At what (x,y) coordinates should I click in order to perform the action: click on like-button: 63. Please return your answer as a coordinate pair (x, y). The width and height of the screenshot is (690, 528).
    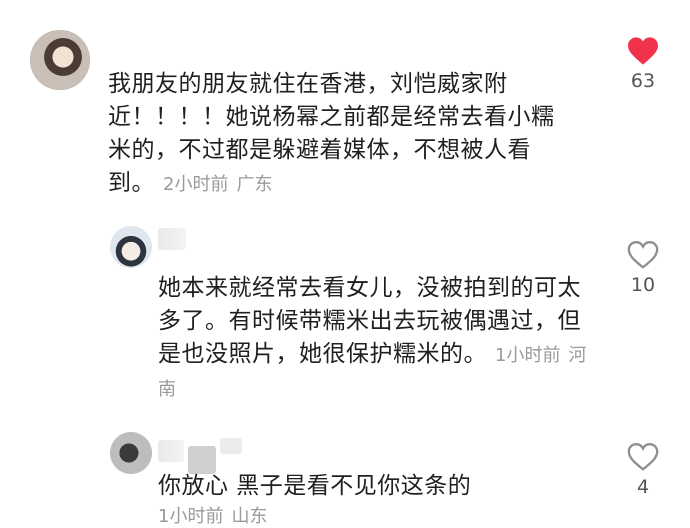
    Looking at the image, I should click on (643, 64).